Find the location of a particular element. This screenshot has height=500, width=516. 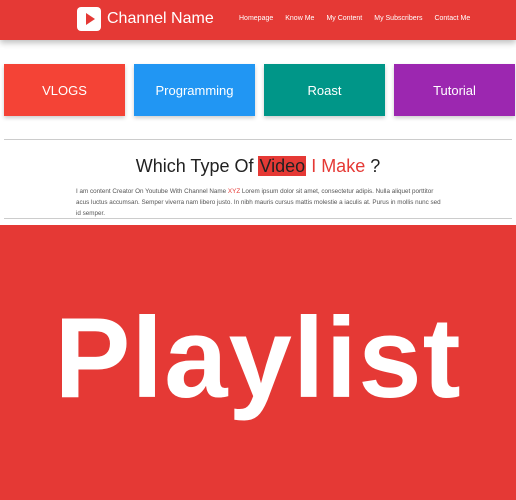

category-roast-label: Roast is located at coordinates (324, 90).